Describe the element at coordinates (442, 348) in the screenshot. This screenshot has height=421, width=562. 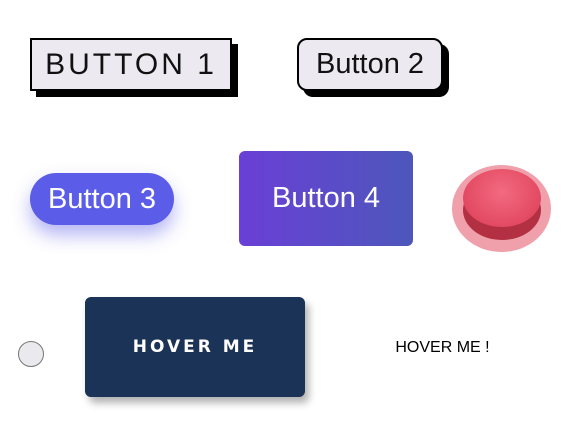
I see `hover-me-text-button: HOVER ME !` at that location.